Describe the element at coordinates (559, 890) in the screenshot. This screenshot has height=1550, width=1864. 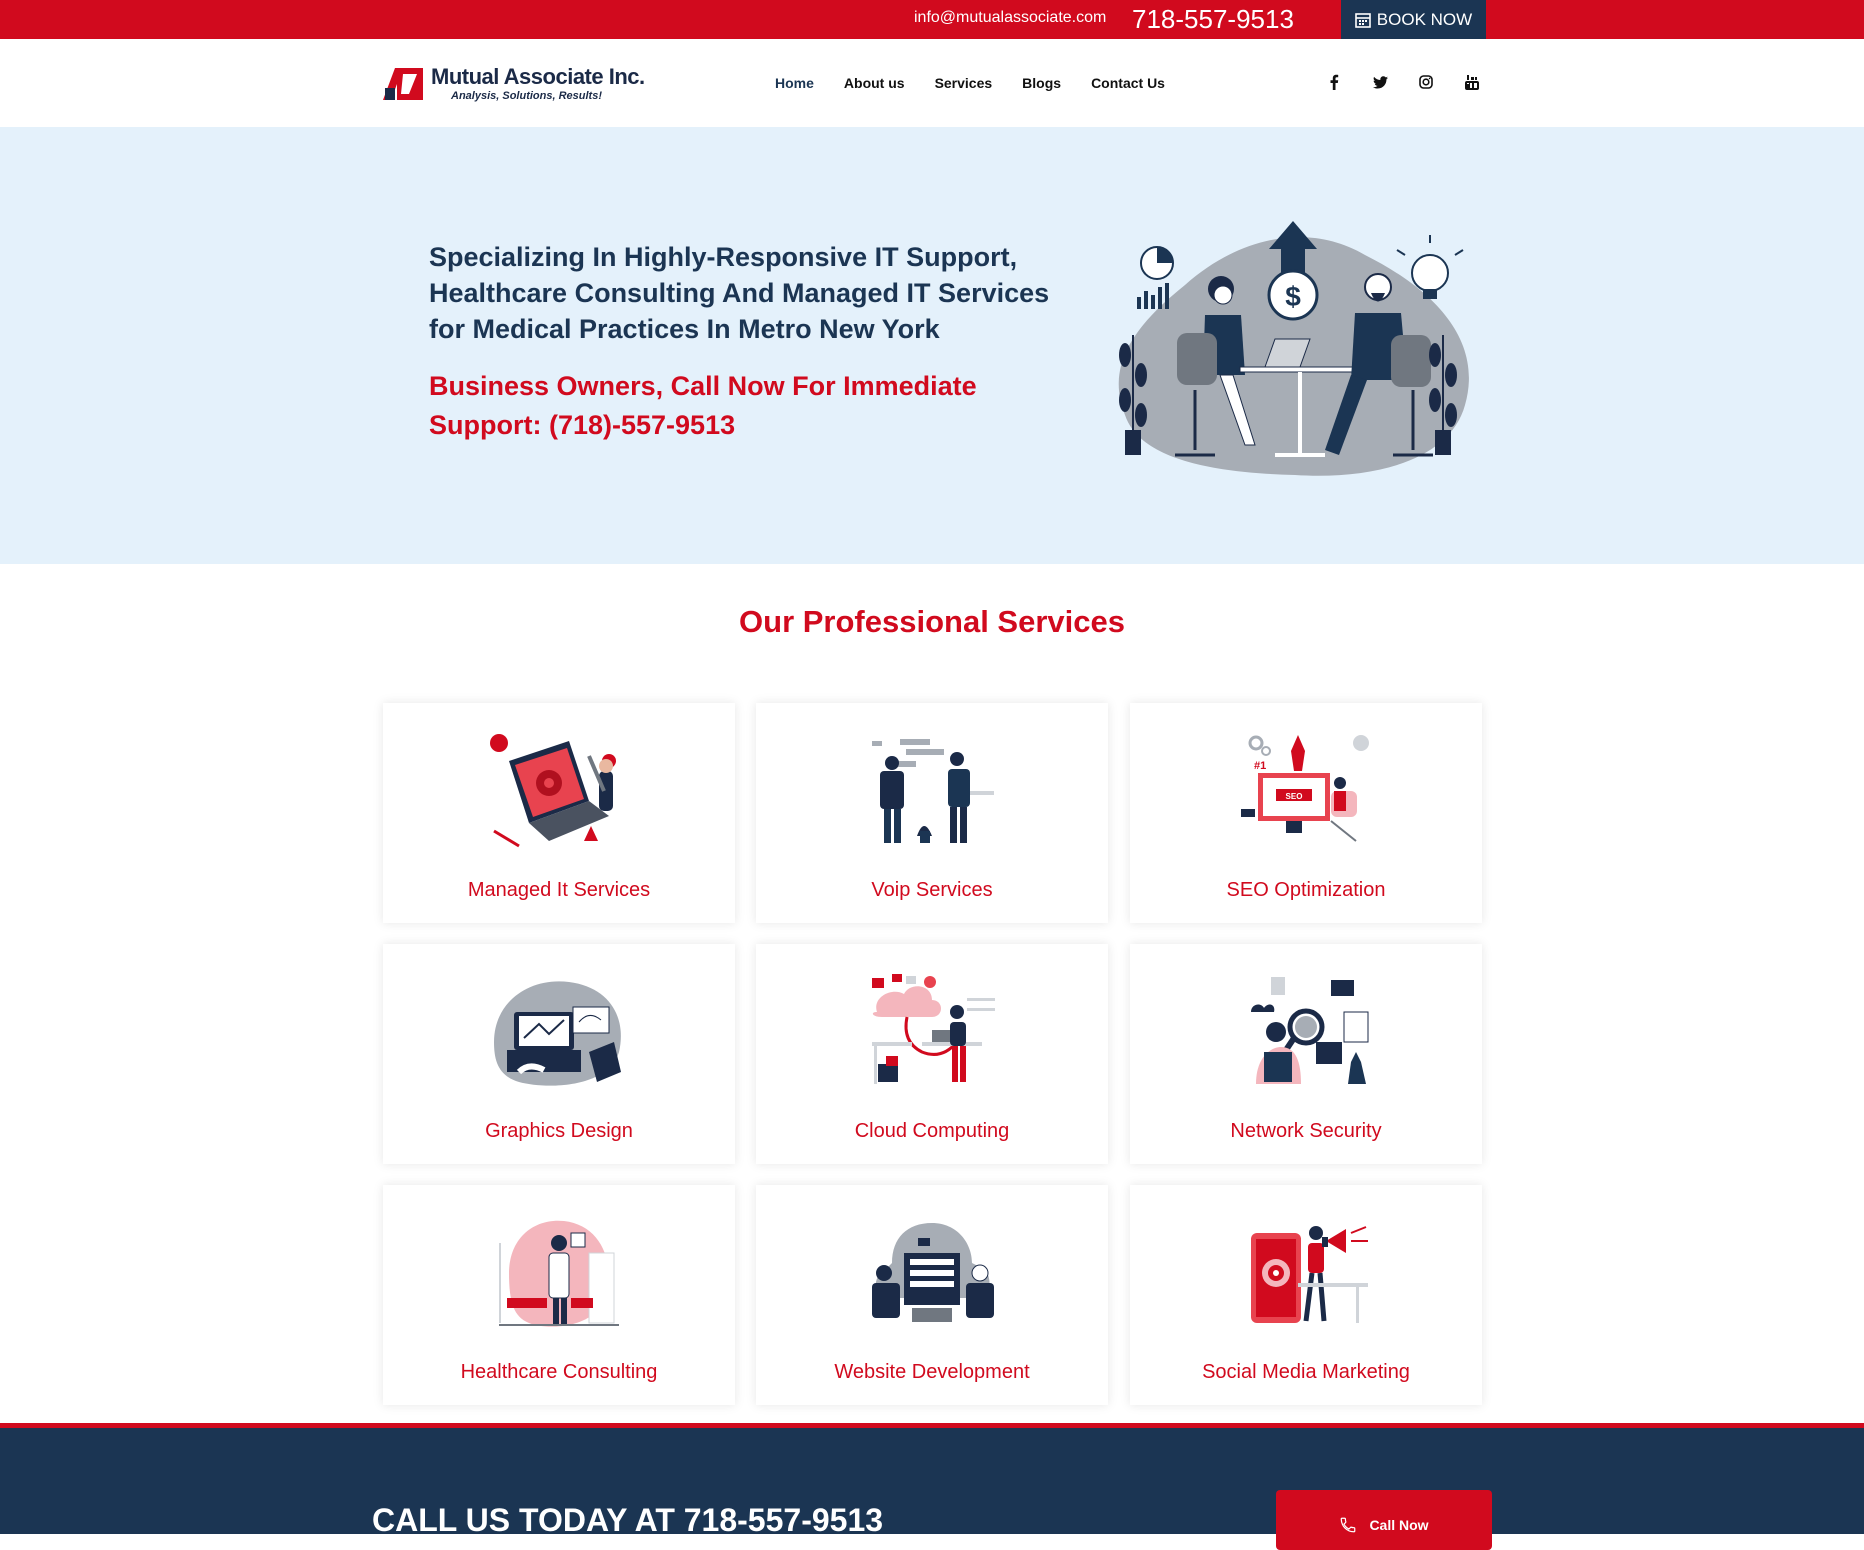
I see `service-label: Managed It Services` at that location.